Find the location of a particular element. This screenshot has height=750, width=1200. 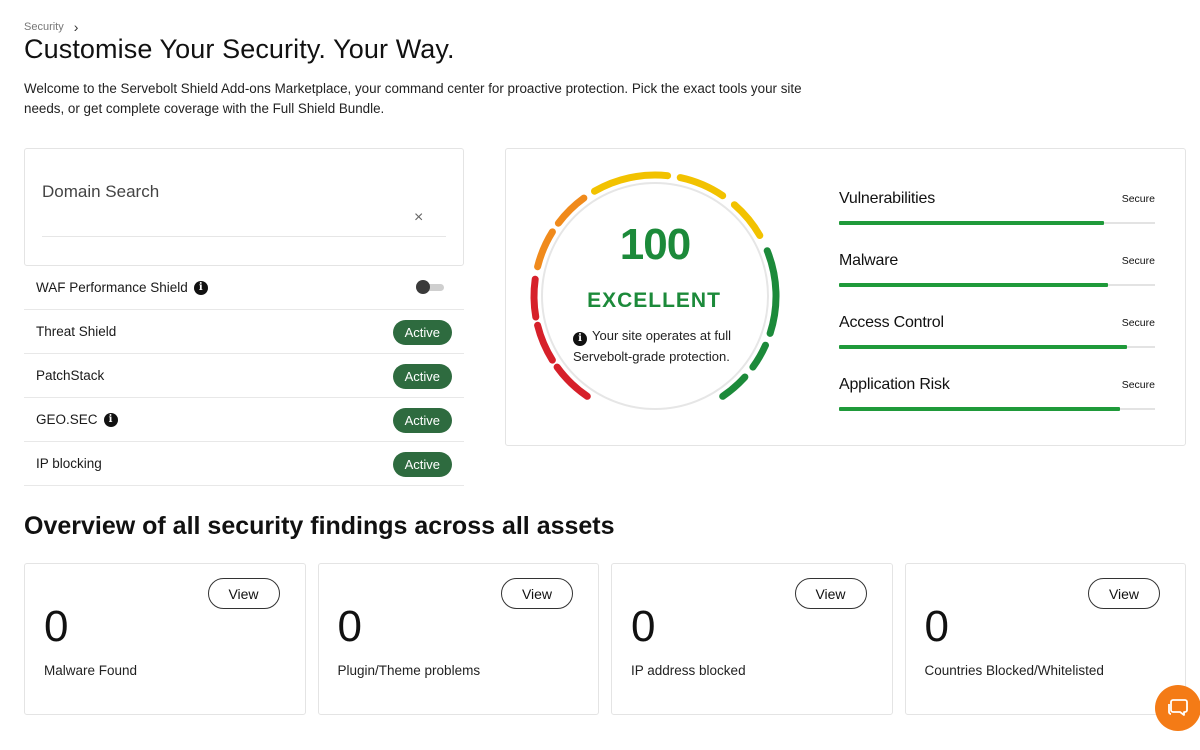

stat-label: IP address blocked is located at coordinates (688, 670).